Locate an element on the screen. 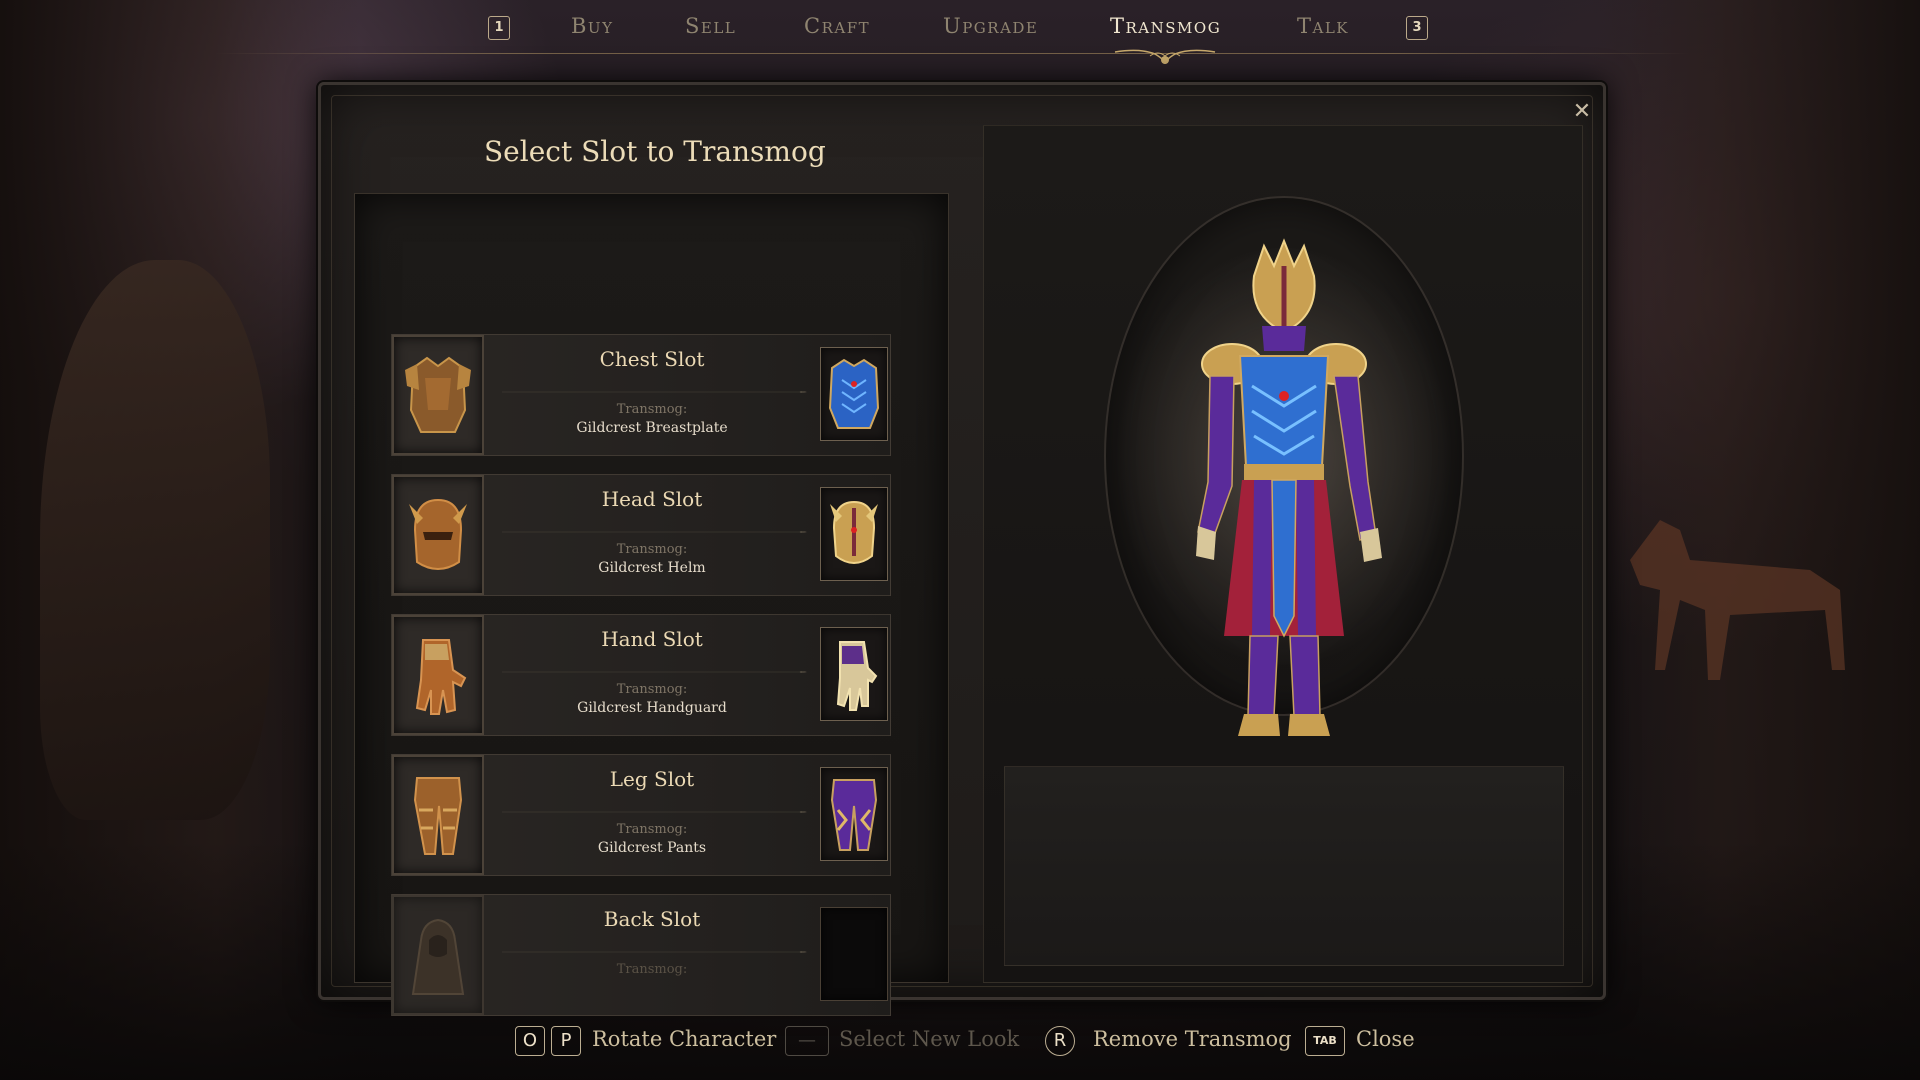  rotate-character-label: Rotate Character is located at coordinates (684, 1039).